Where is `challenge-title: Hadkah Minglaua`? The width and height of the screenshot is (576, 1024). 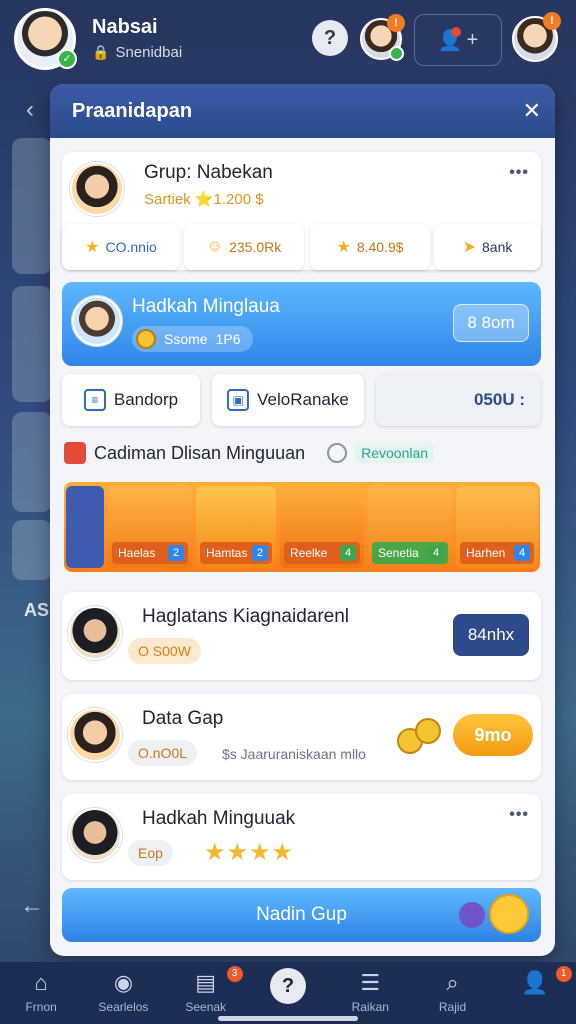
challenge-title: Hadkah Minglaua is located at coordinates (206, 306).